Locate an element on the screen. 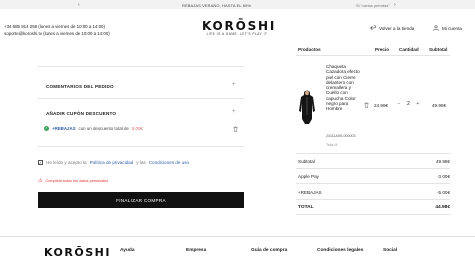 This screenshot has width=475, height=257. footer-col-buying-guide: Guía de compra is located at coordinates (269, 250).